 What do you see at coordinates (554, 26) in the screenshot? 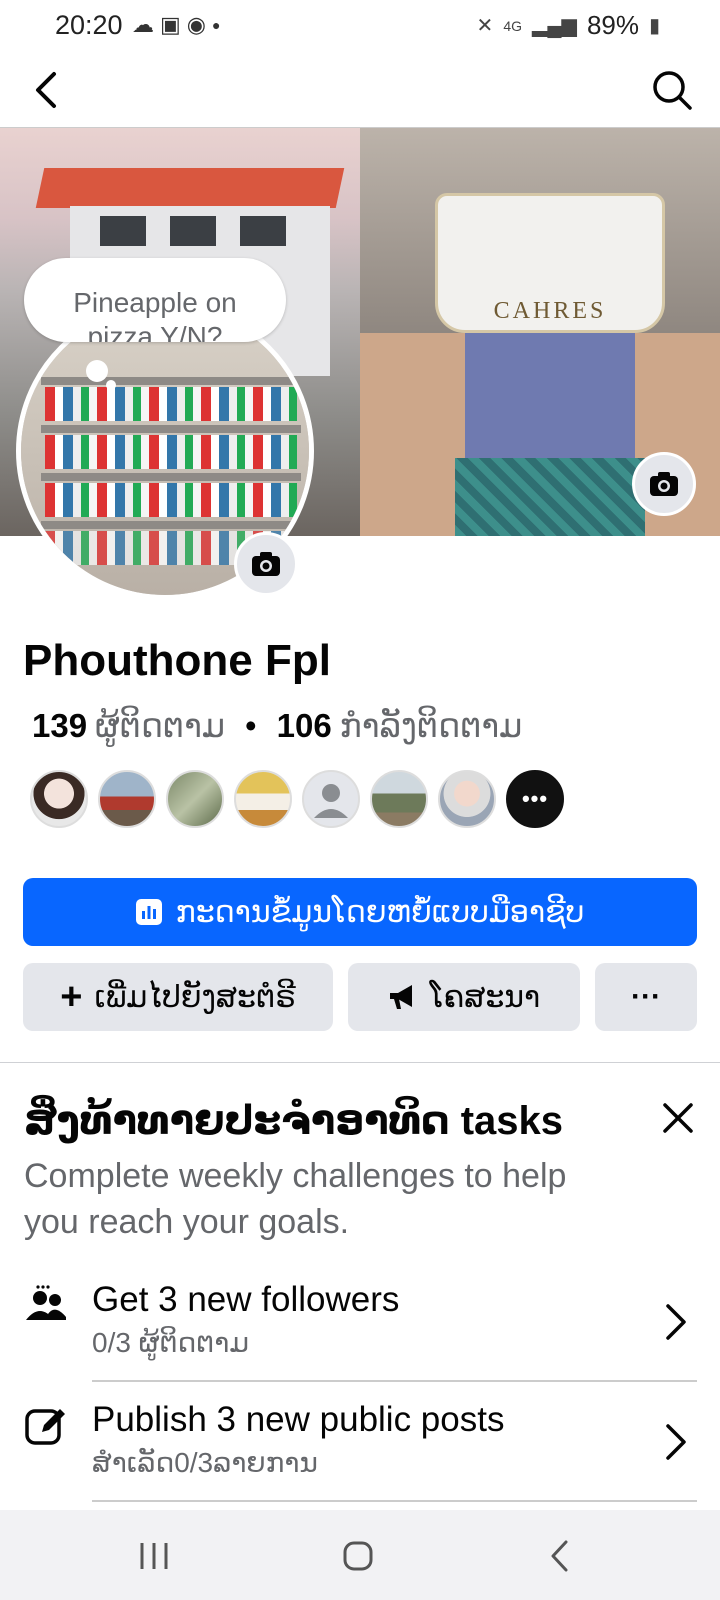
I see `signal-icon: ▂▄▆` at bounding box center [554, 26].